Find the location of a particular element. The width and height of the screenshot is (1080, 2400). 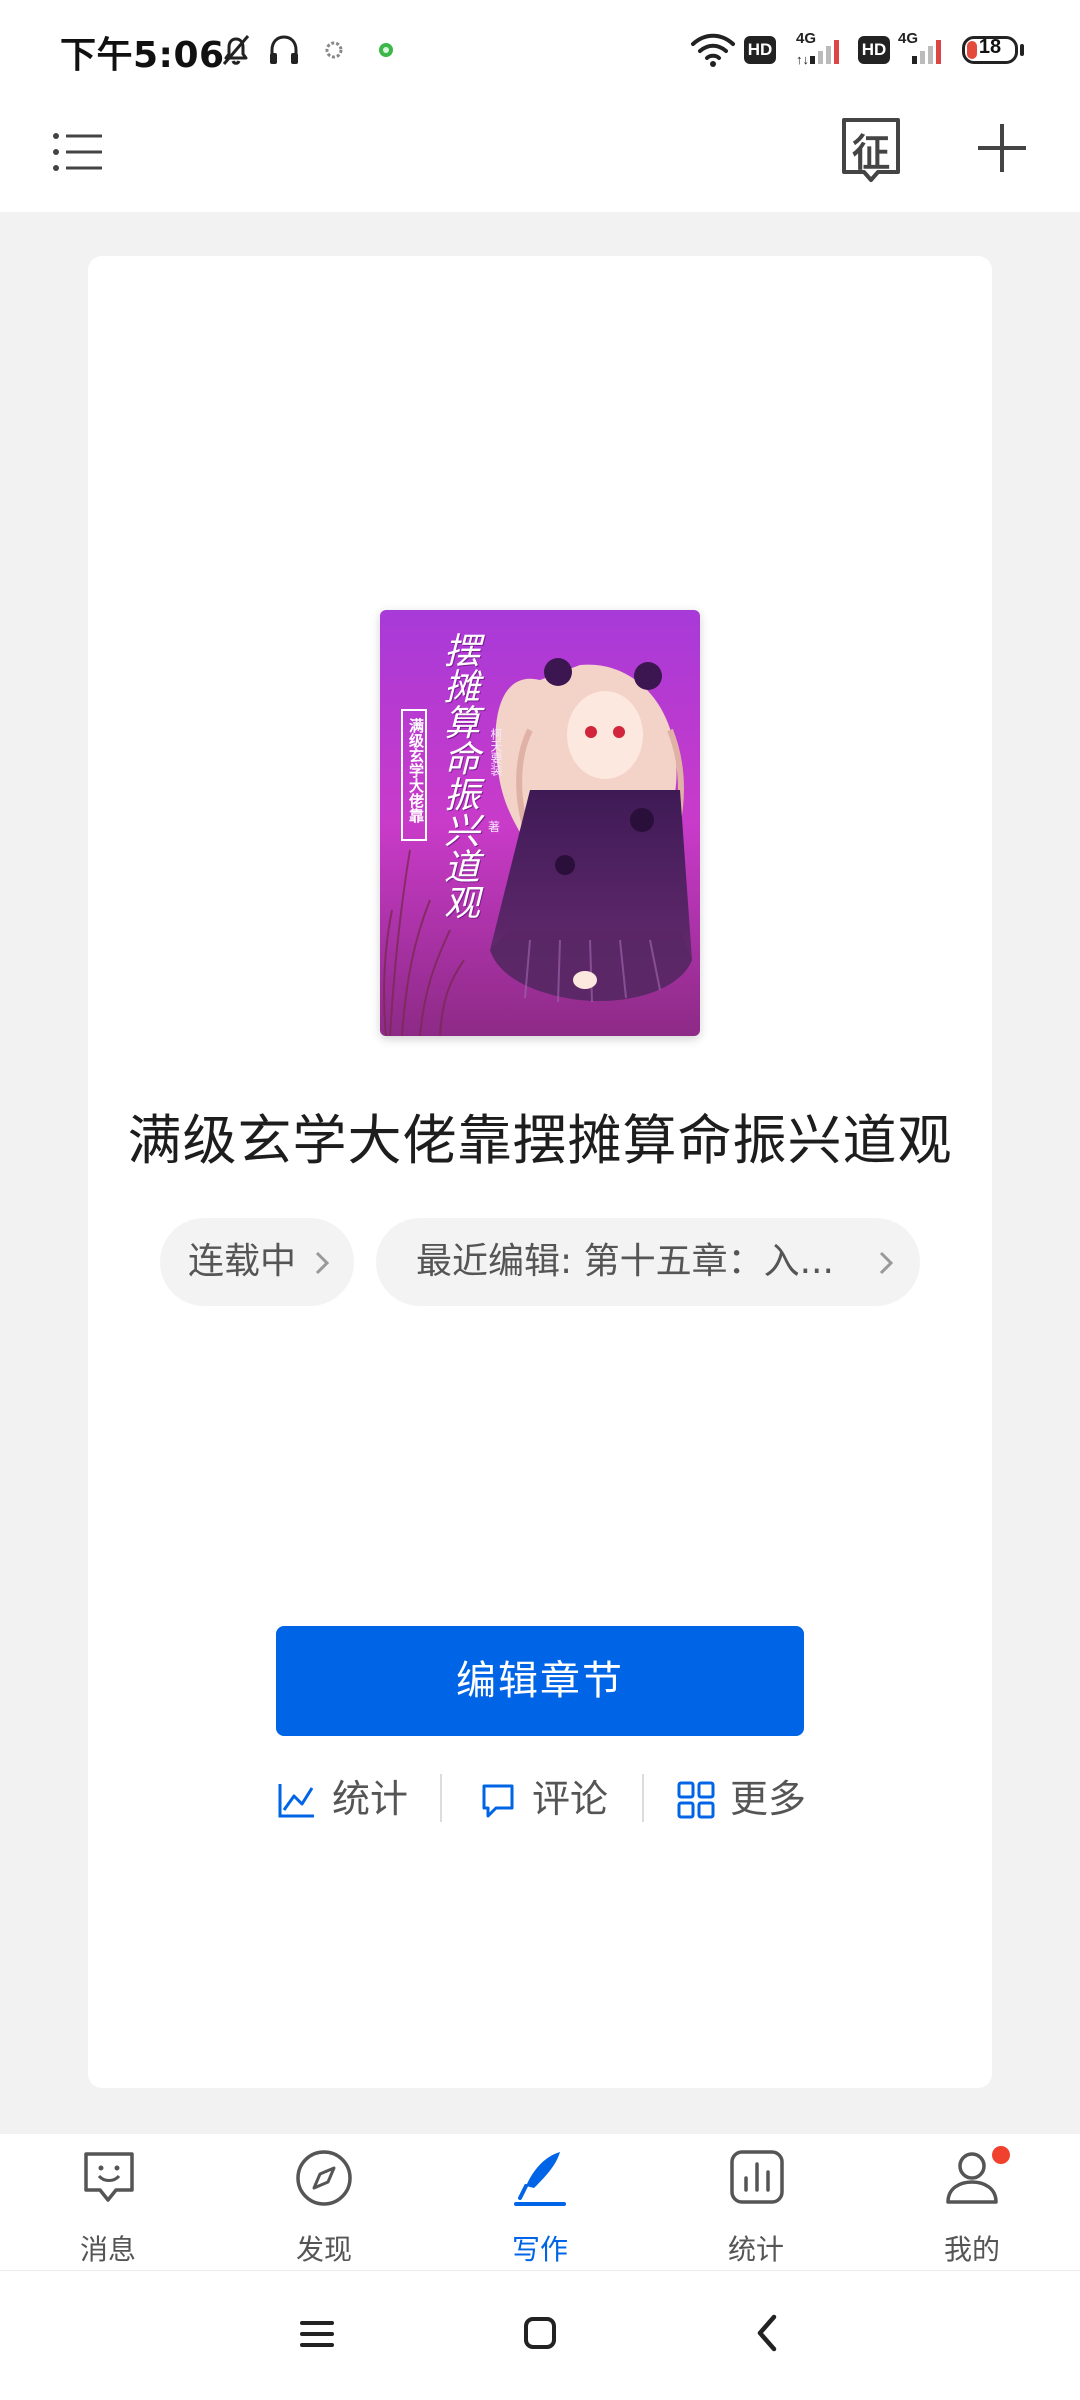

hd-badge-2: HD is located at coordinates (874, 50).